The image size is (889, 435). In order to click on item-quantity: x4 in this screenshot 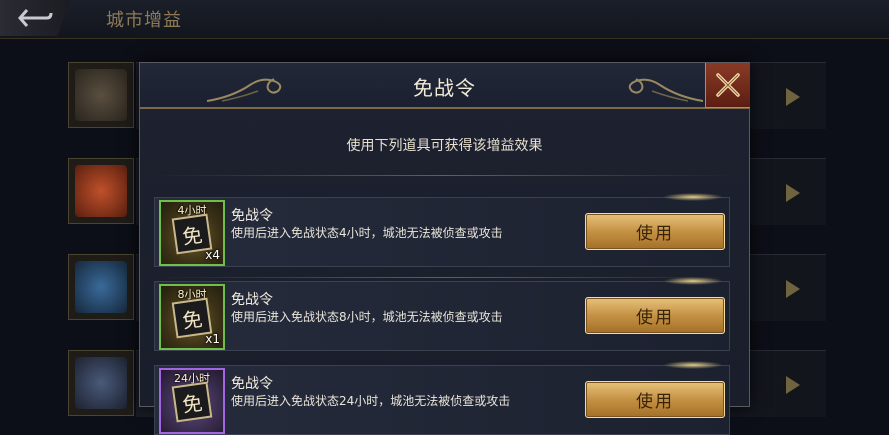, I will do `click(212, 255)`.